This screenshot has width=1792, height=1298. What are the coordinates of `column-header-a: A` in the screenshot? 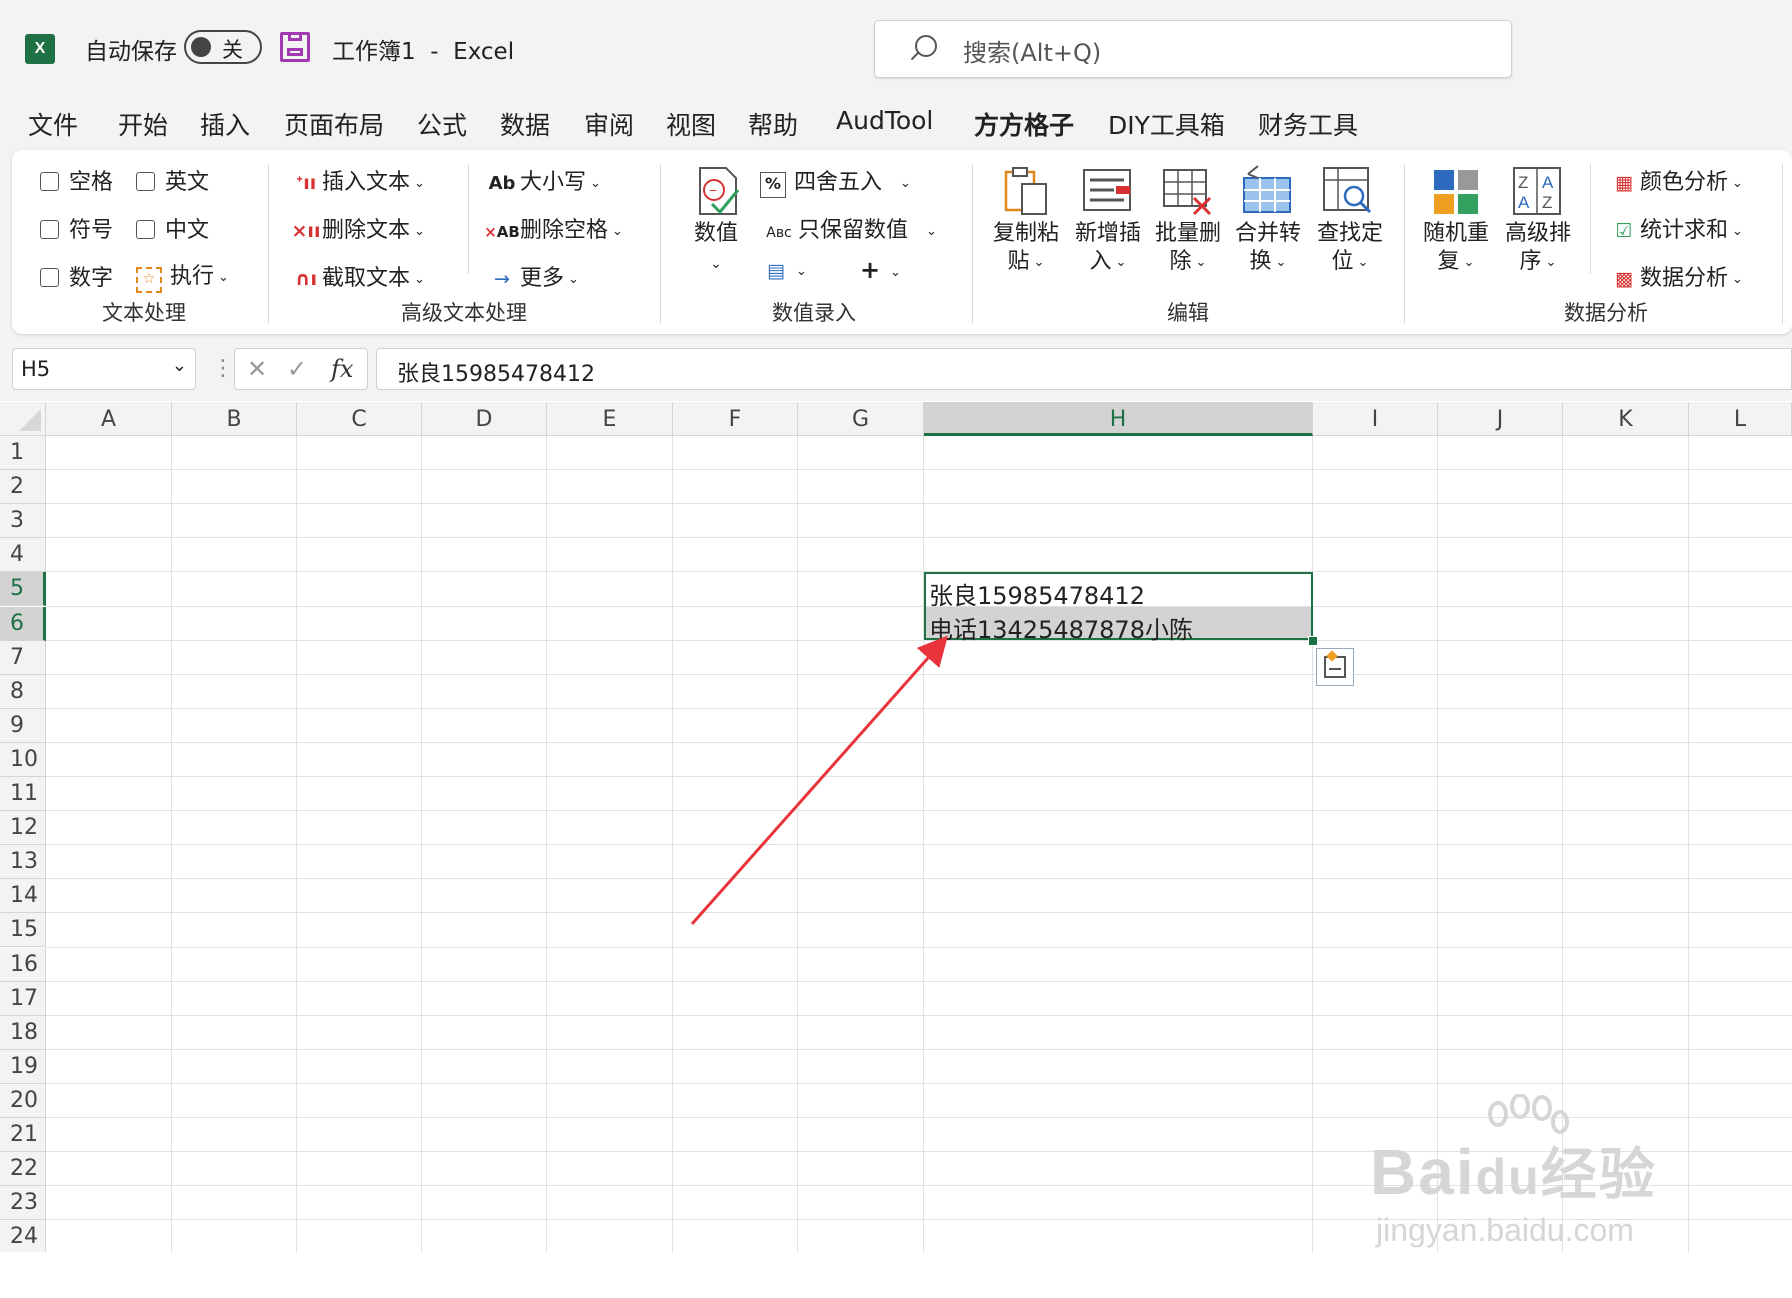 It's located at (109, 419).